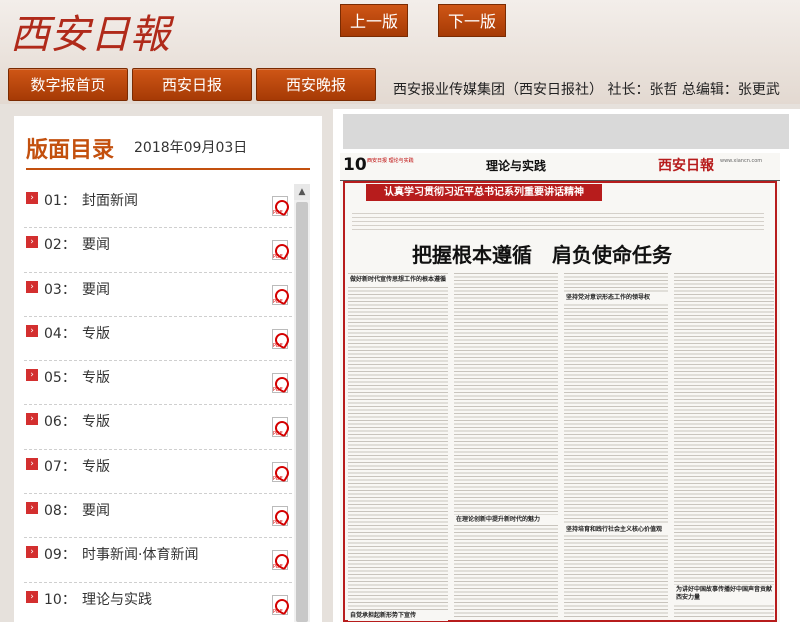  I want to click on page-item: › 03： 要闻, so click(158, 295).